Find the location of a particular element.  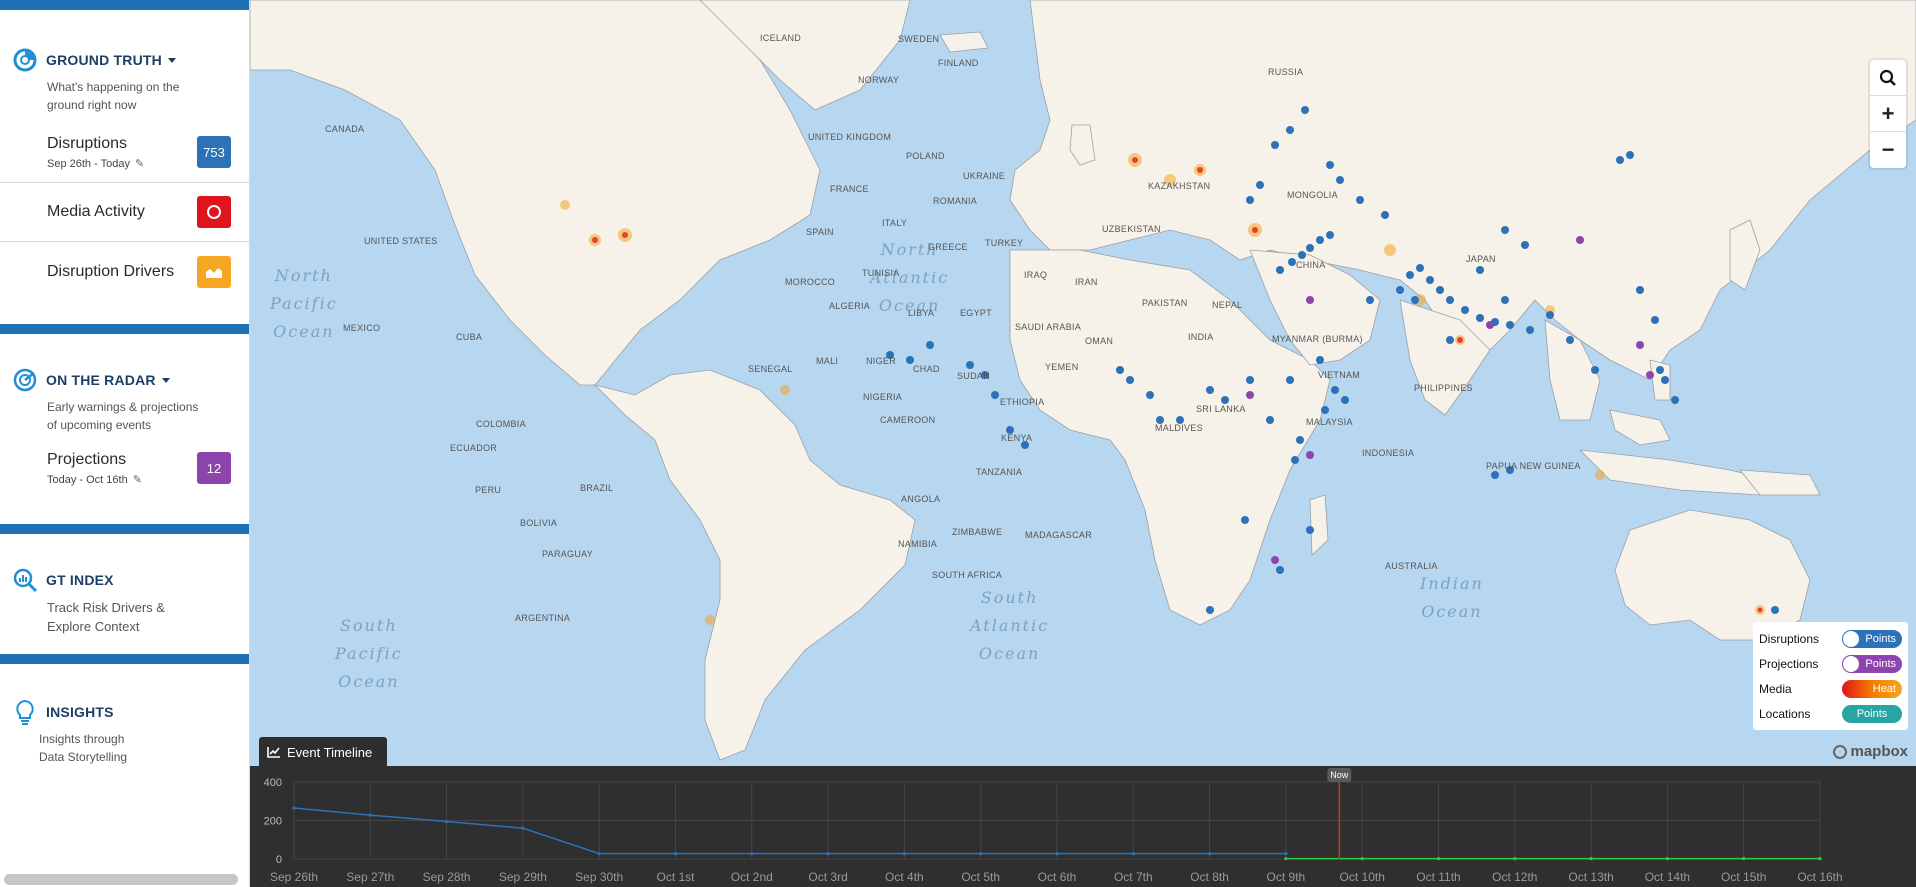

event-timeline-tab: Event Timeline is located at coordinates (323, 752).